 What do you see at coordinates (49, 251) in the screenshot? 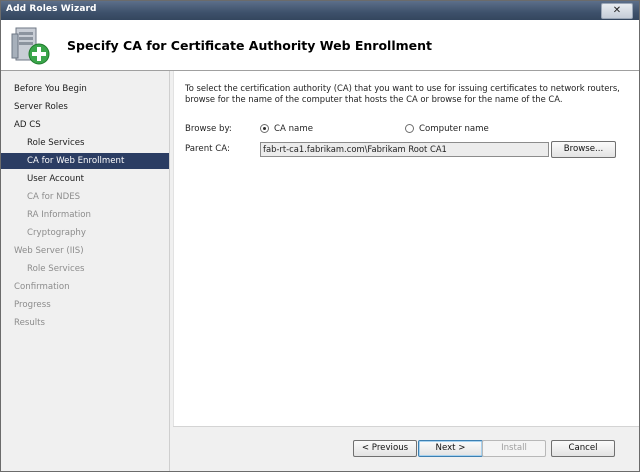
I see `nav-step-web-server-iis: Web Server (IIS)` at bounding box center [49, 251].